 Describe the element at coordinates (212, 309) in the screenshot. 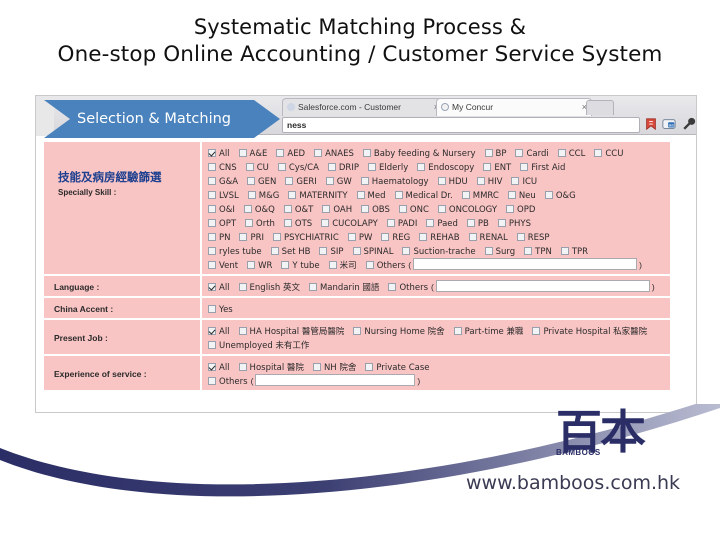

I see `checkbox-yes` at that location.